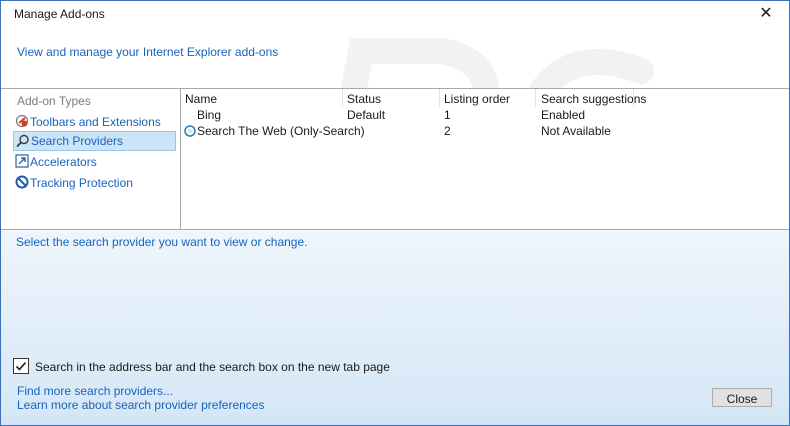 This screenshot has height=426, width=790. I want to click on provider-name: Bing, so click(209, 115).